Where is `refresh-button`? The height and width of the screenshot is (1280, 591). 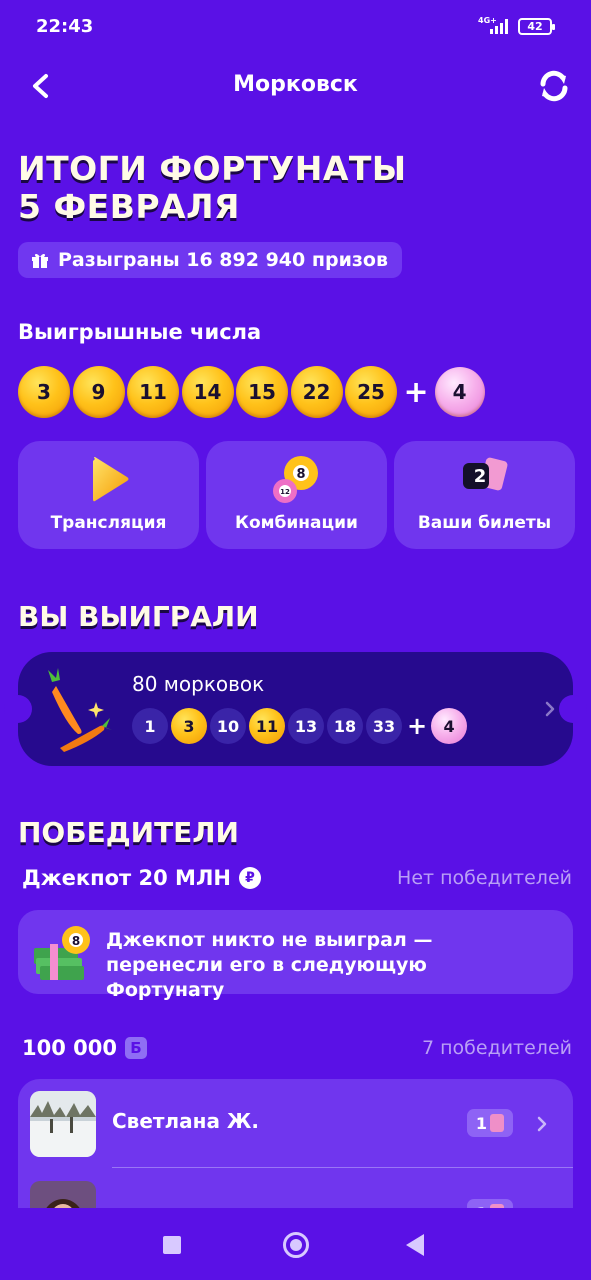 refresh-button is located at coordinates (554, 86).